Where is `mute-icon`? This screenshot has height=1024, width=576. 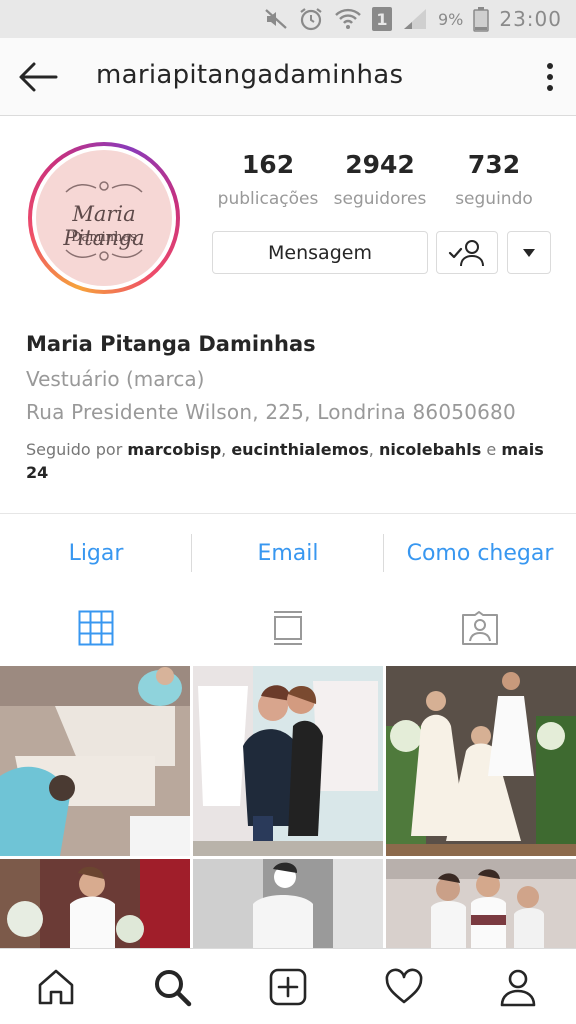
mute-icon is located at coordinates (276, 19).